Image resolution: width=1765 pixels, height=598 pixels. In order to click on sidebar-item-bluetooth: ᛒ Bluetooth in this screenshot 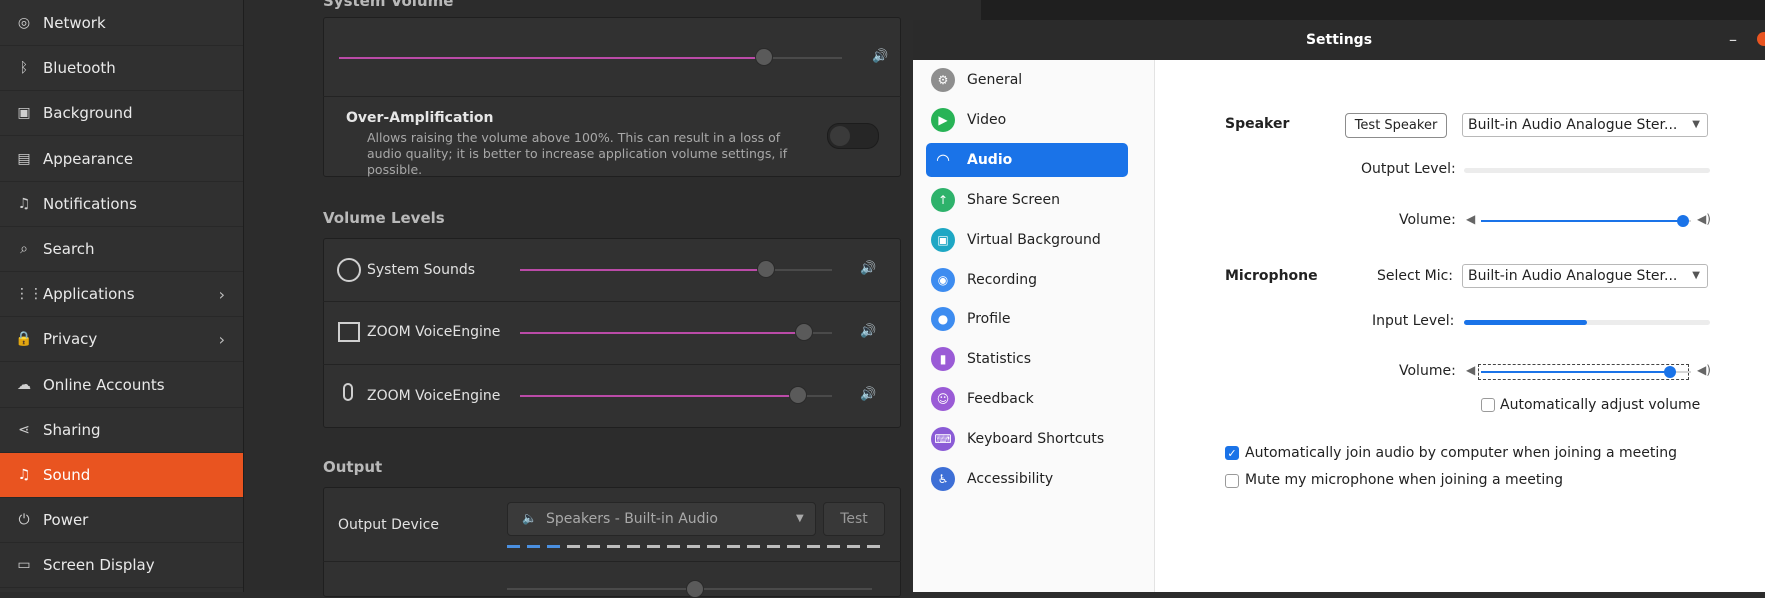, I will do `click(121, 69)`.